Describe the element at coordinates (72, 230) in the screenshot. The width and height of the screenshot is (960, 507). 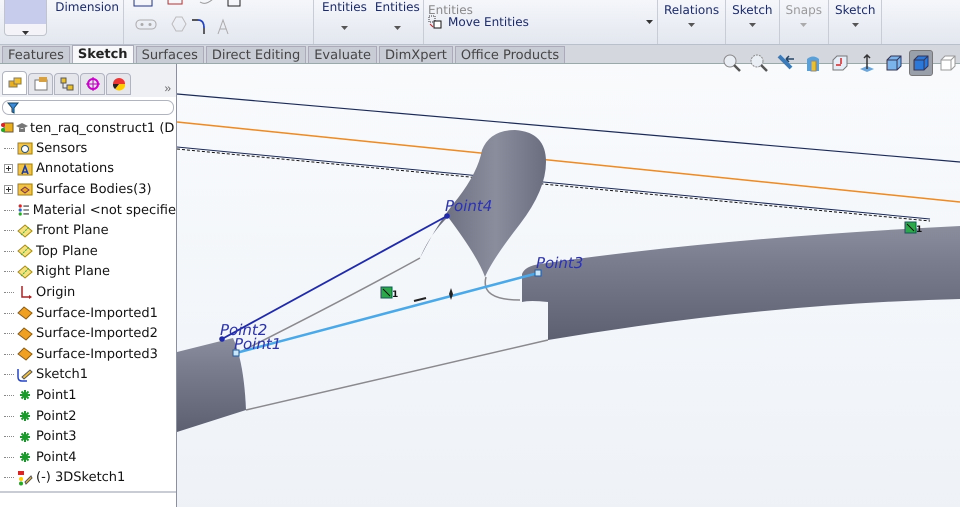
I see `tree-item-label: Front Plane` at that location.